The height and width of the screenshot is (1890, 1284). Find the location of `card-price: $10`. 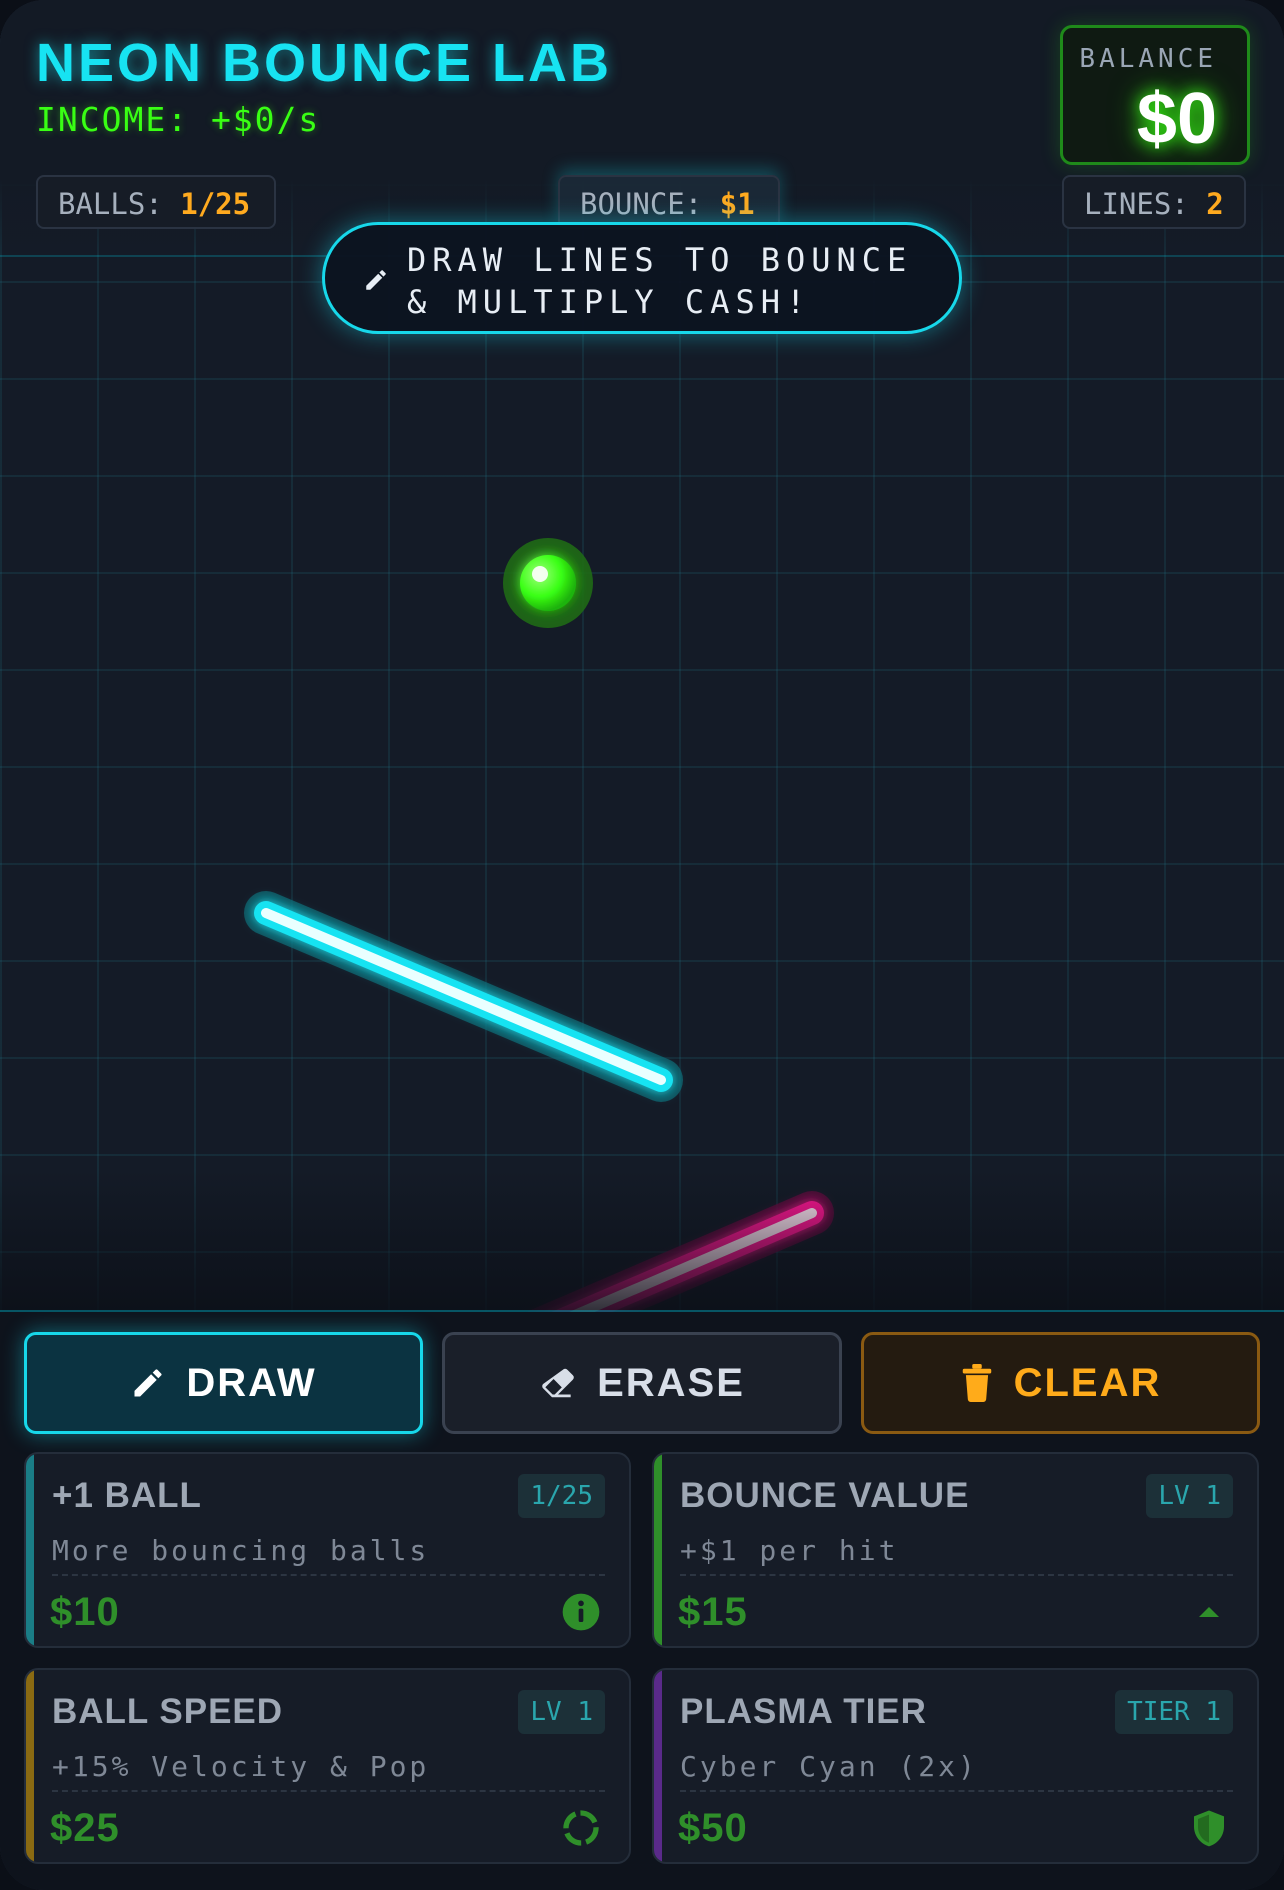

card-price: $10 is located at coordinates (85, 1612).